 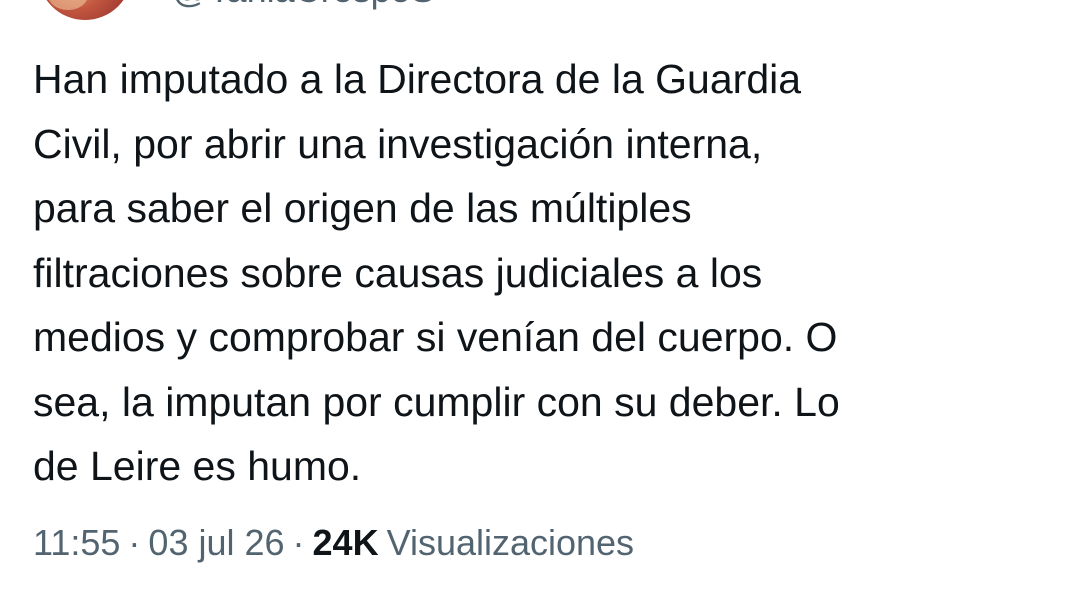 I want to click on author-row: @TaniaCrespoS, so click(x=534, y=10).